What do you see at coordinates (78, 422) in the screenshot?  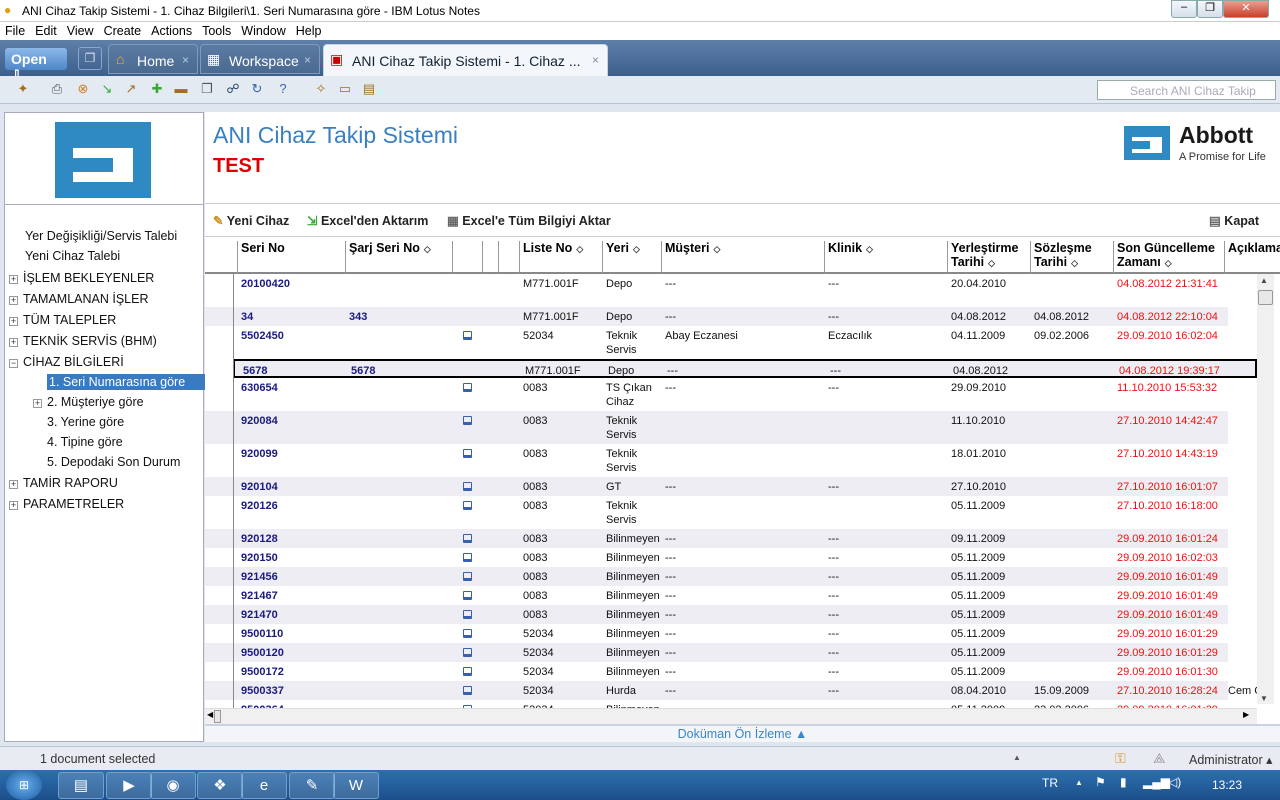 I see `sidebar-item: 3. Yerine göre` at bounding box center [78, 422].